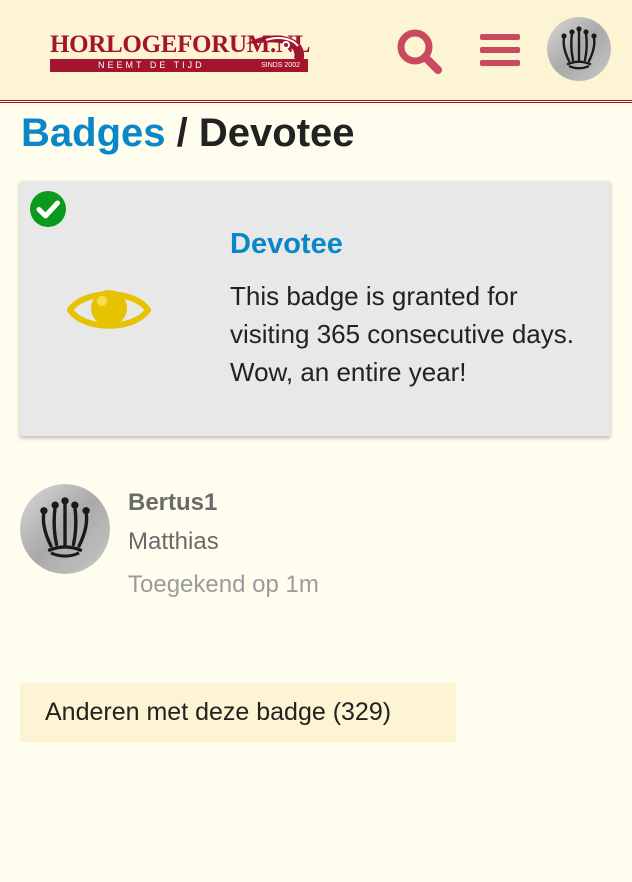 This screenshot has height=882, width=632. I want to click on user-avatar, so click(65, 529).